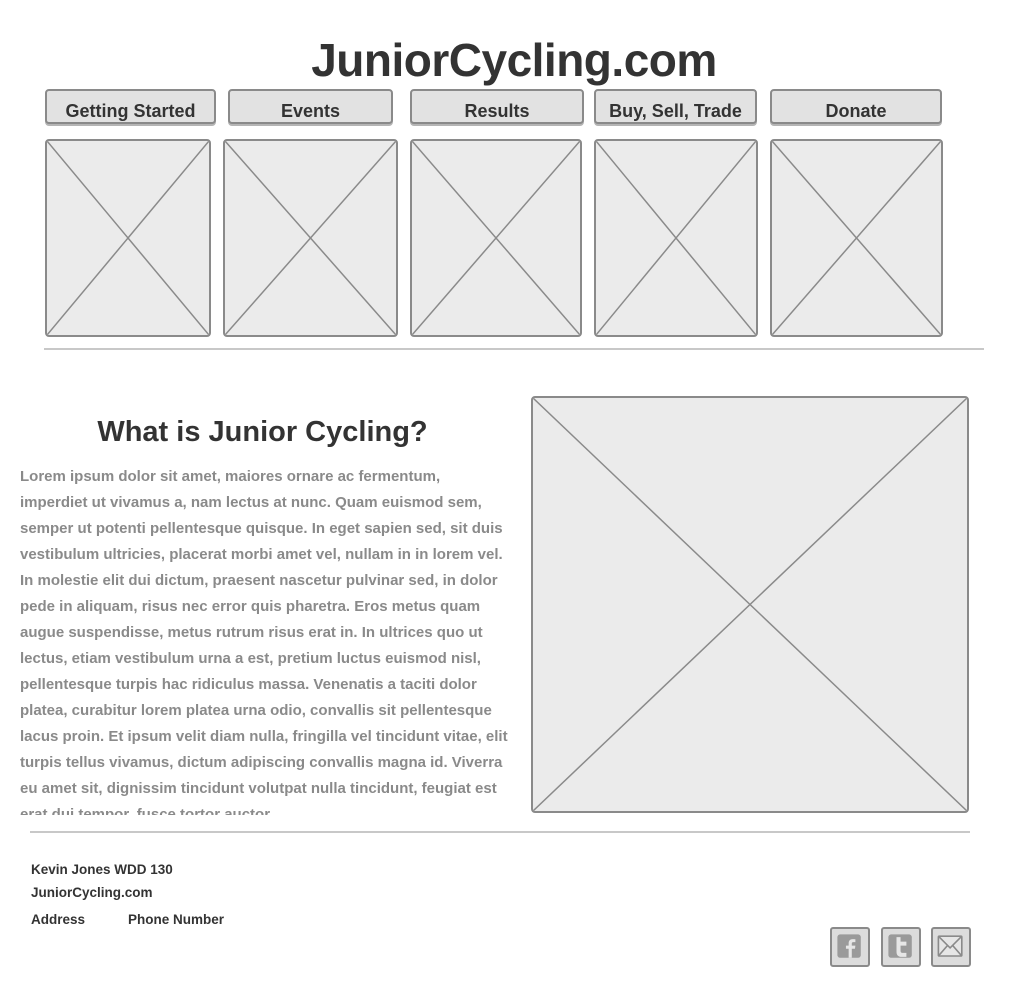 Image resolution: width=1018 pixels, height=987 pixels. I want to click on site-title: JuniorCycling.com, so click(509, 60).